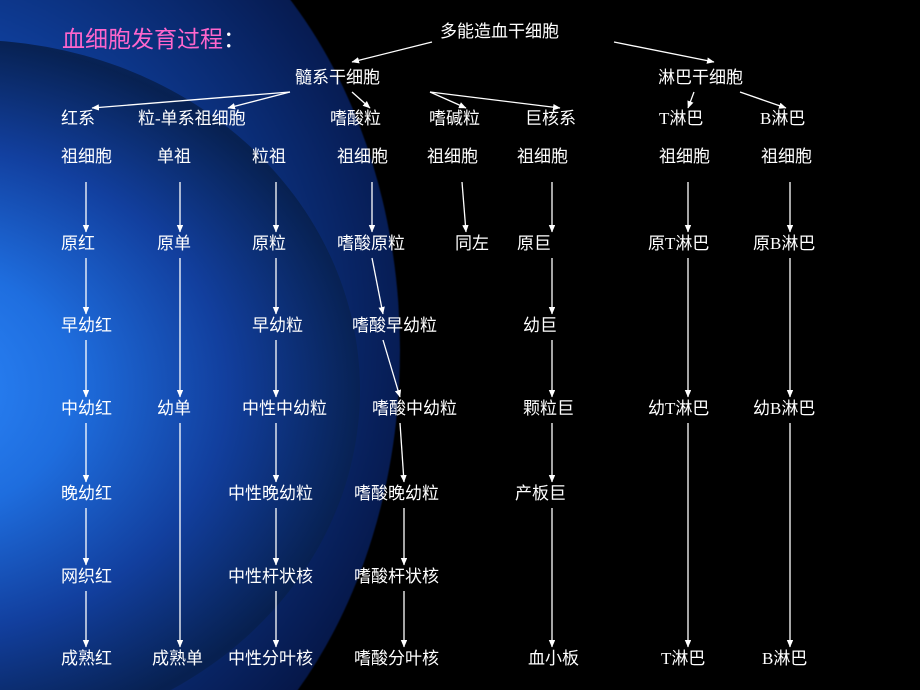 This screenshot has height=690, width=920. I want to click on diagram-node-r7c4: 嗜酸杆状核, so click(396, 576).